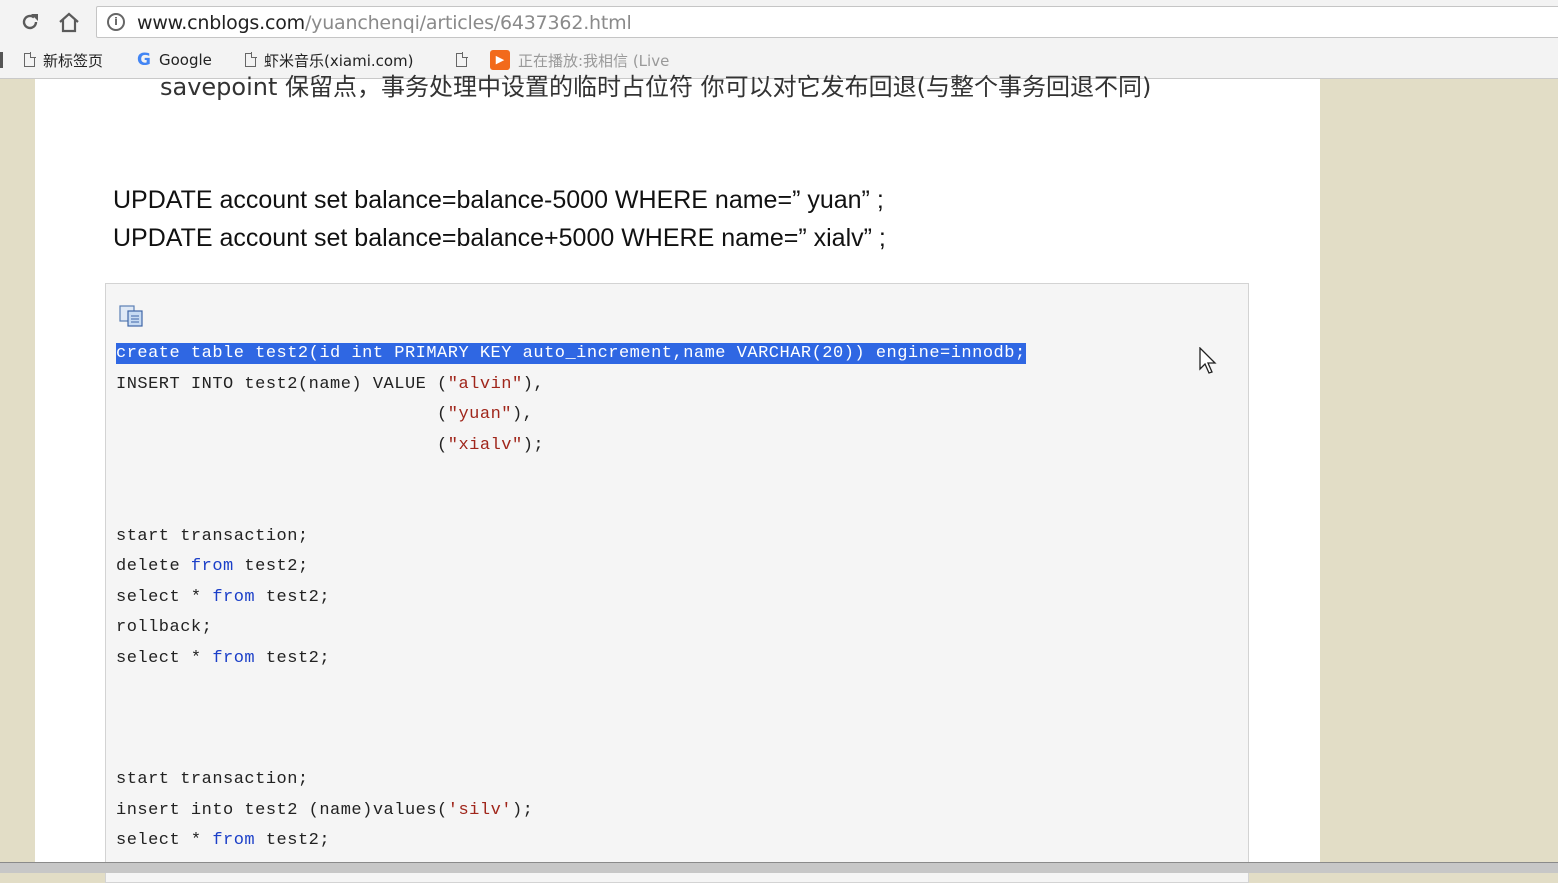 The width and height of the screenshot is (1558, 883). What do you see at coordinates (212, 566) in the screenshot?
I see `code-line: delete from test2;` at bounding box center [212, 566].